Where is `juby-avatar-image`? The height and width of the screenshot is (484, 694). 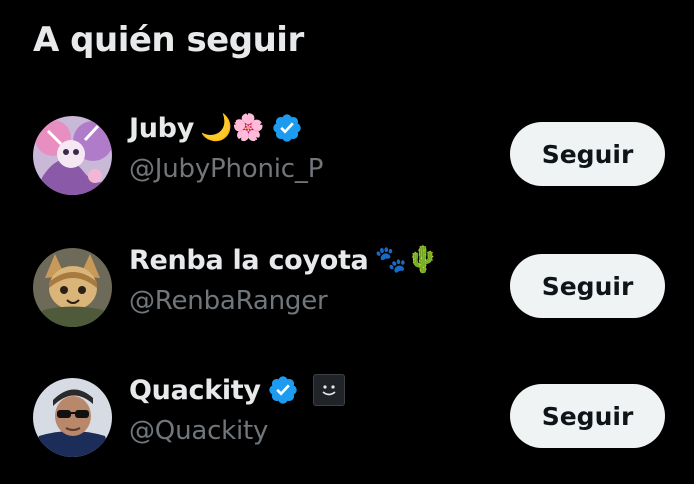 juby-avatar-image is located at coordinates (72, 155).